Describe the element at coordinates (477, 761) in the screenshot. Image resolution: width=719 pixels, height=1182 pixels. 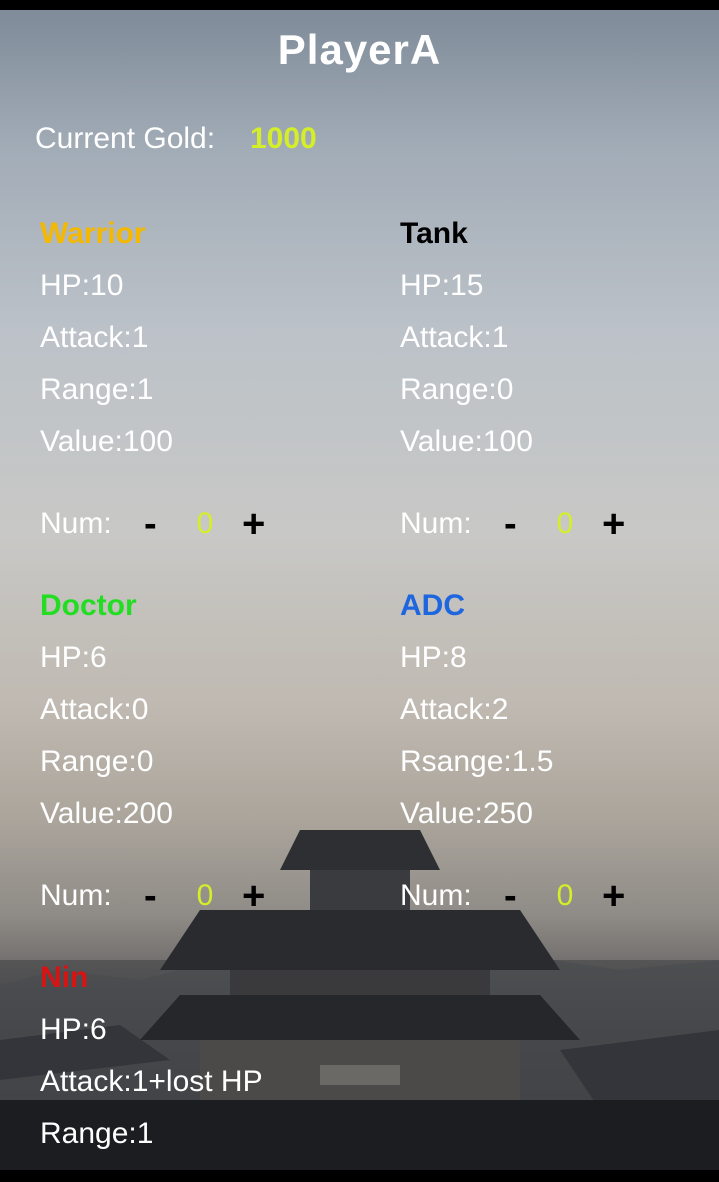
I see `unit-range: Rsange:1.5` at that location.